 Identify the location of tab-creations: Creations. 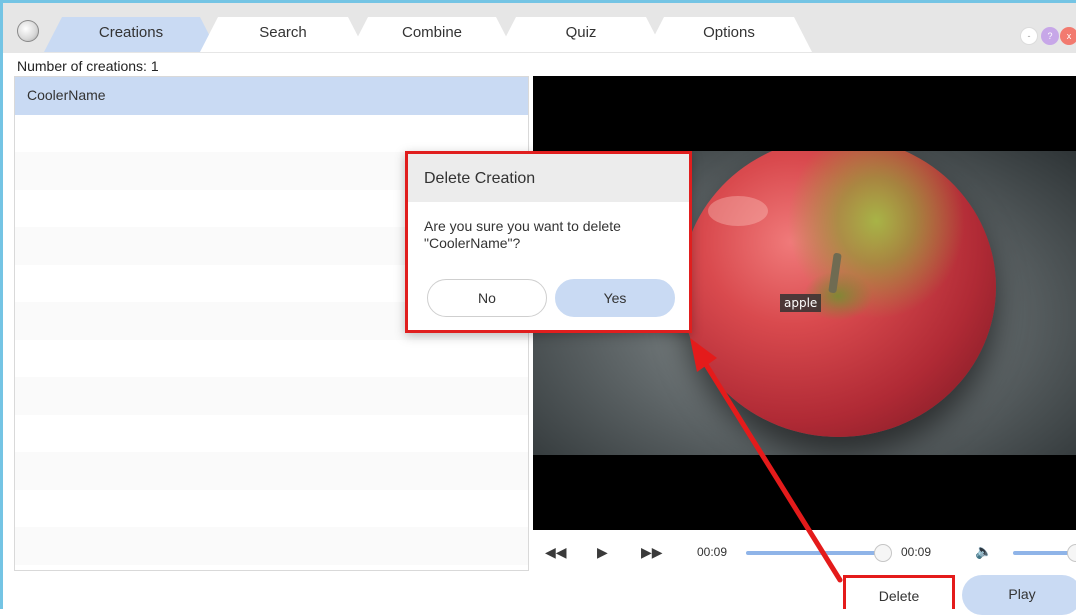
(131, 31).